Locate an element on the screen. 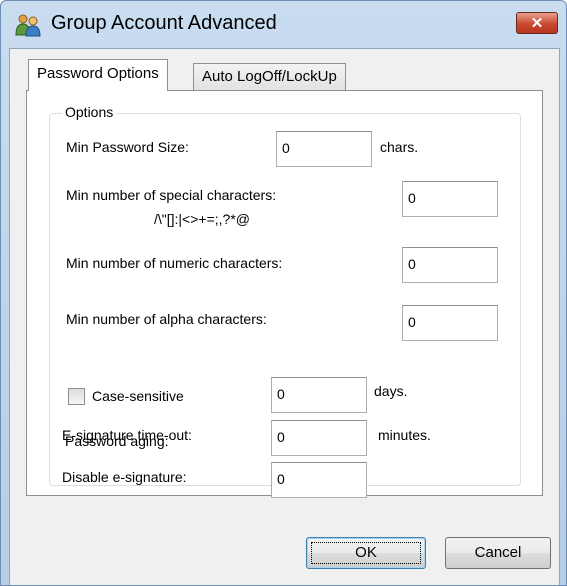 Image resolution: width=567 pixels, height=586 pixels. close-icon: ✕ is located at coordinates (537, 23).